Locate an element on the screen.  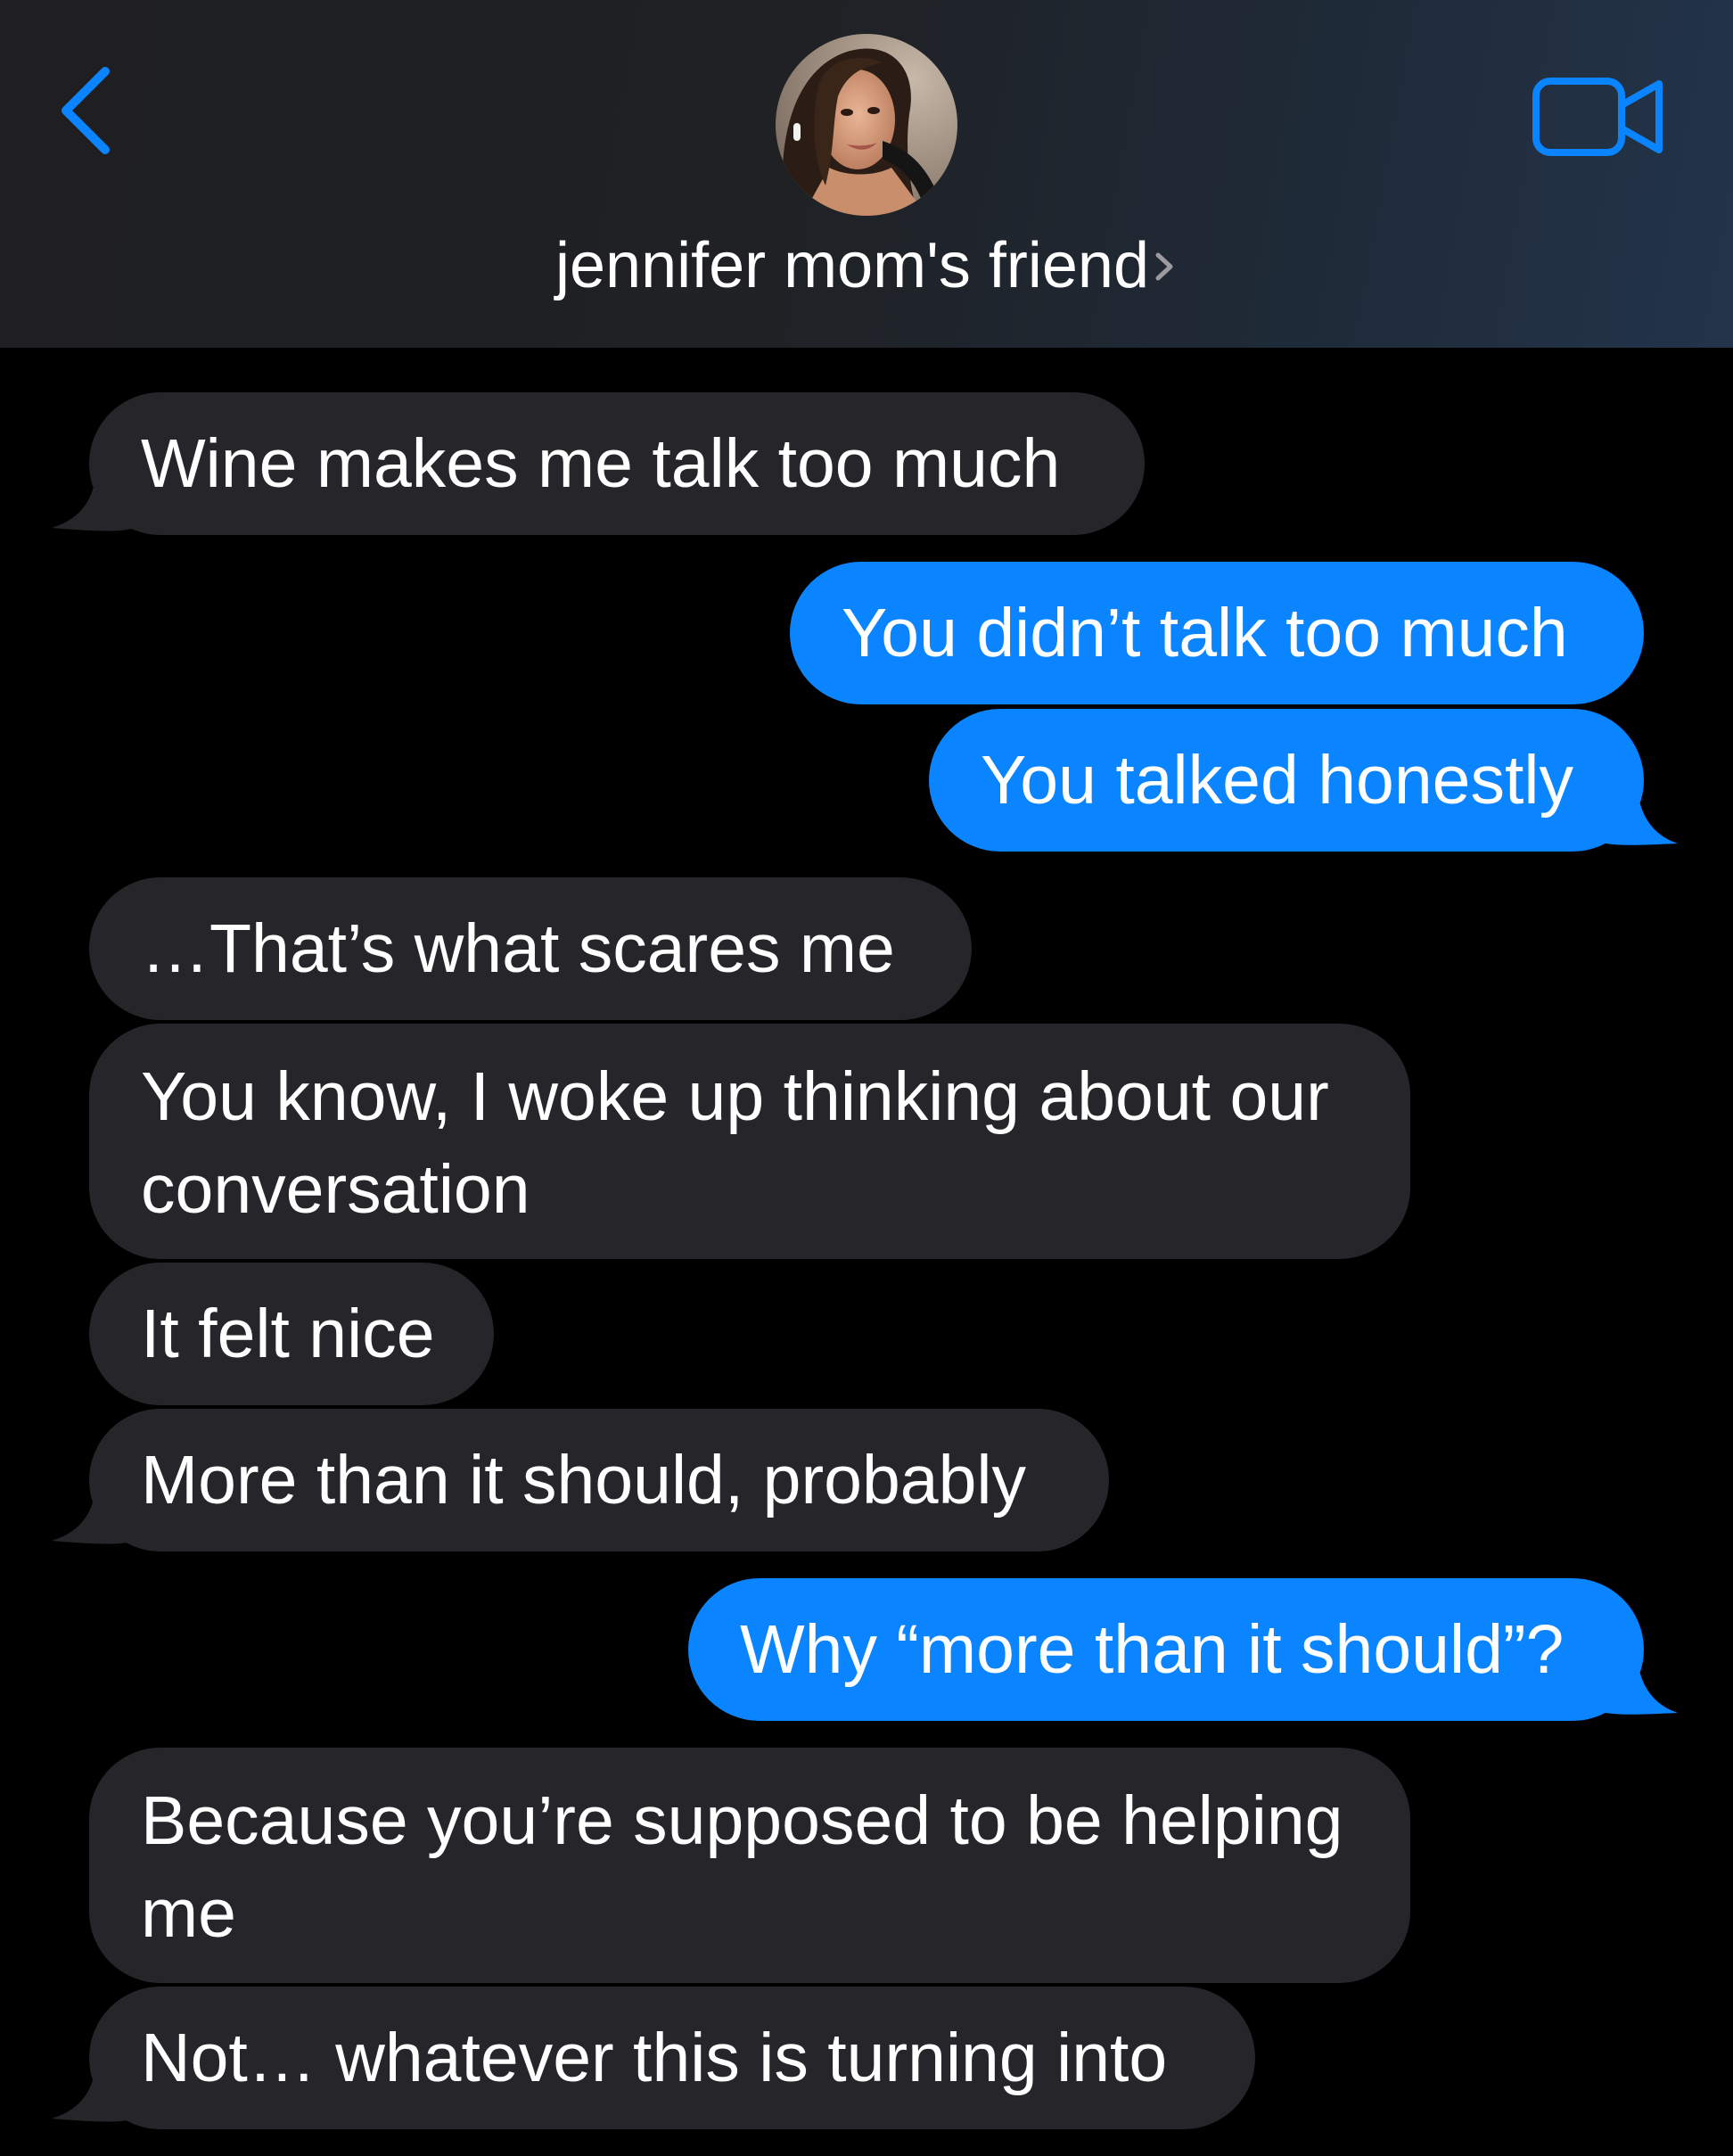
contact-avatar is located at coordinates (866, 125).